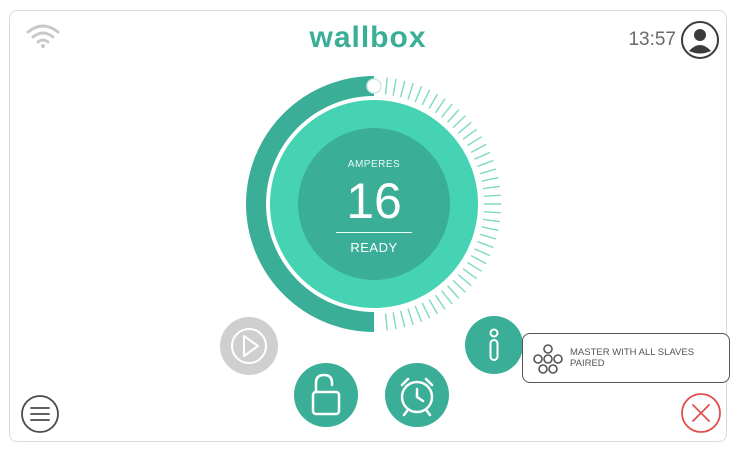  I want to click on gauge-divider, so click(374, 232).